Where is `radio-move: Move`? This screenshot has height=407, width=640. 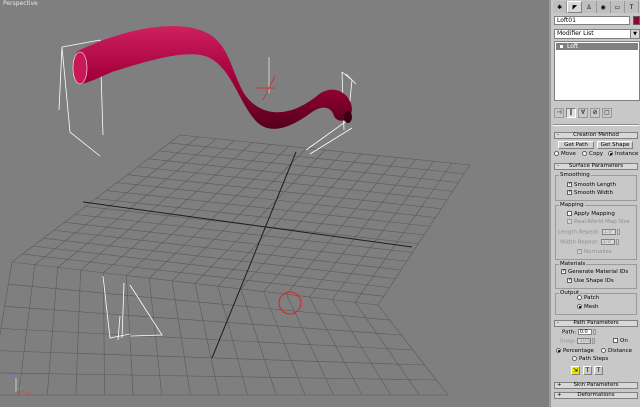
radio-move: Move is located at coordinates (565, 154).